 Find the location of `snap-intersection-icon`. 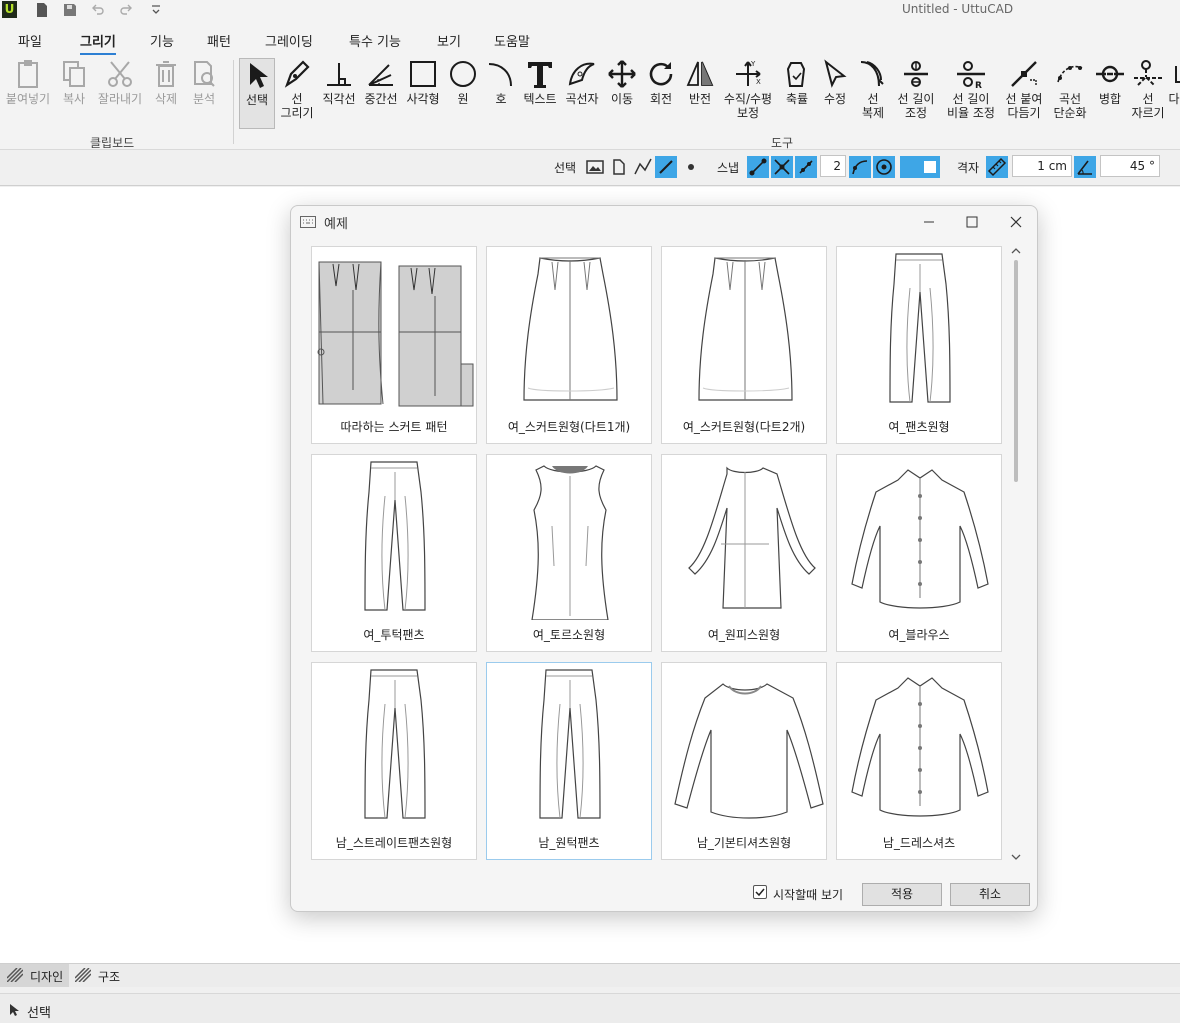

snap-intersection-icon is located at coordinates (782, 167).